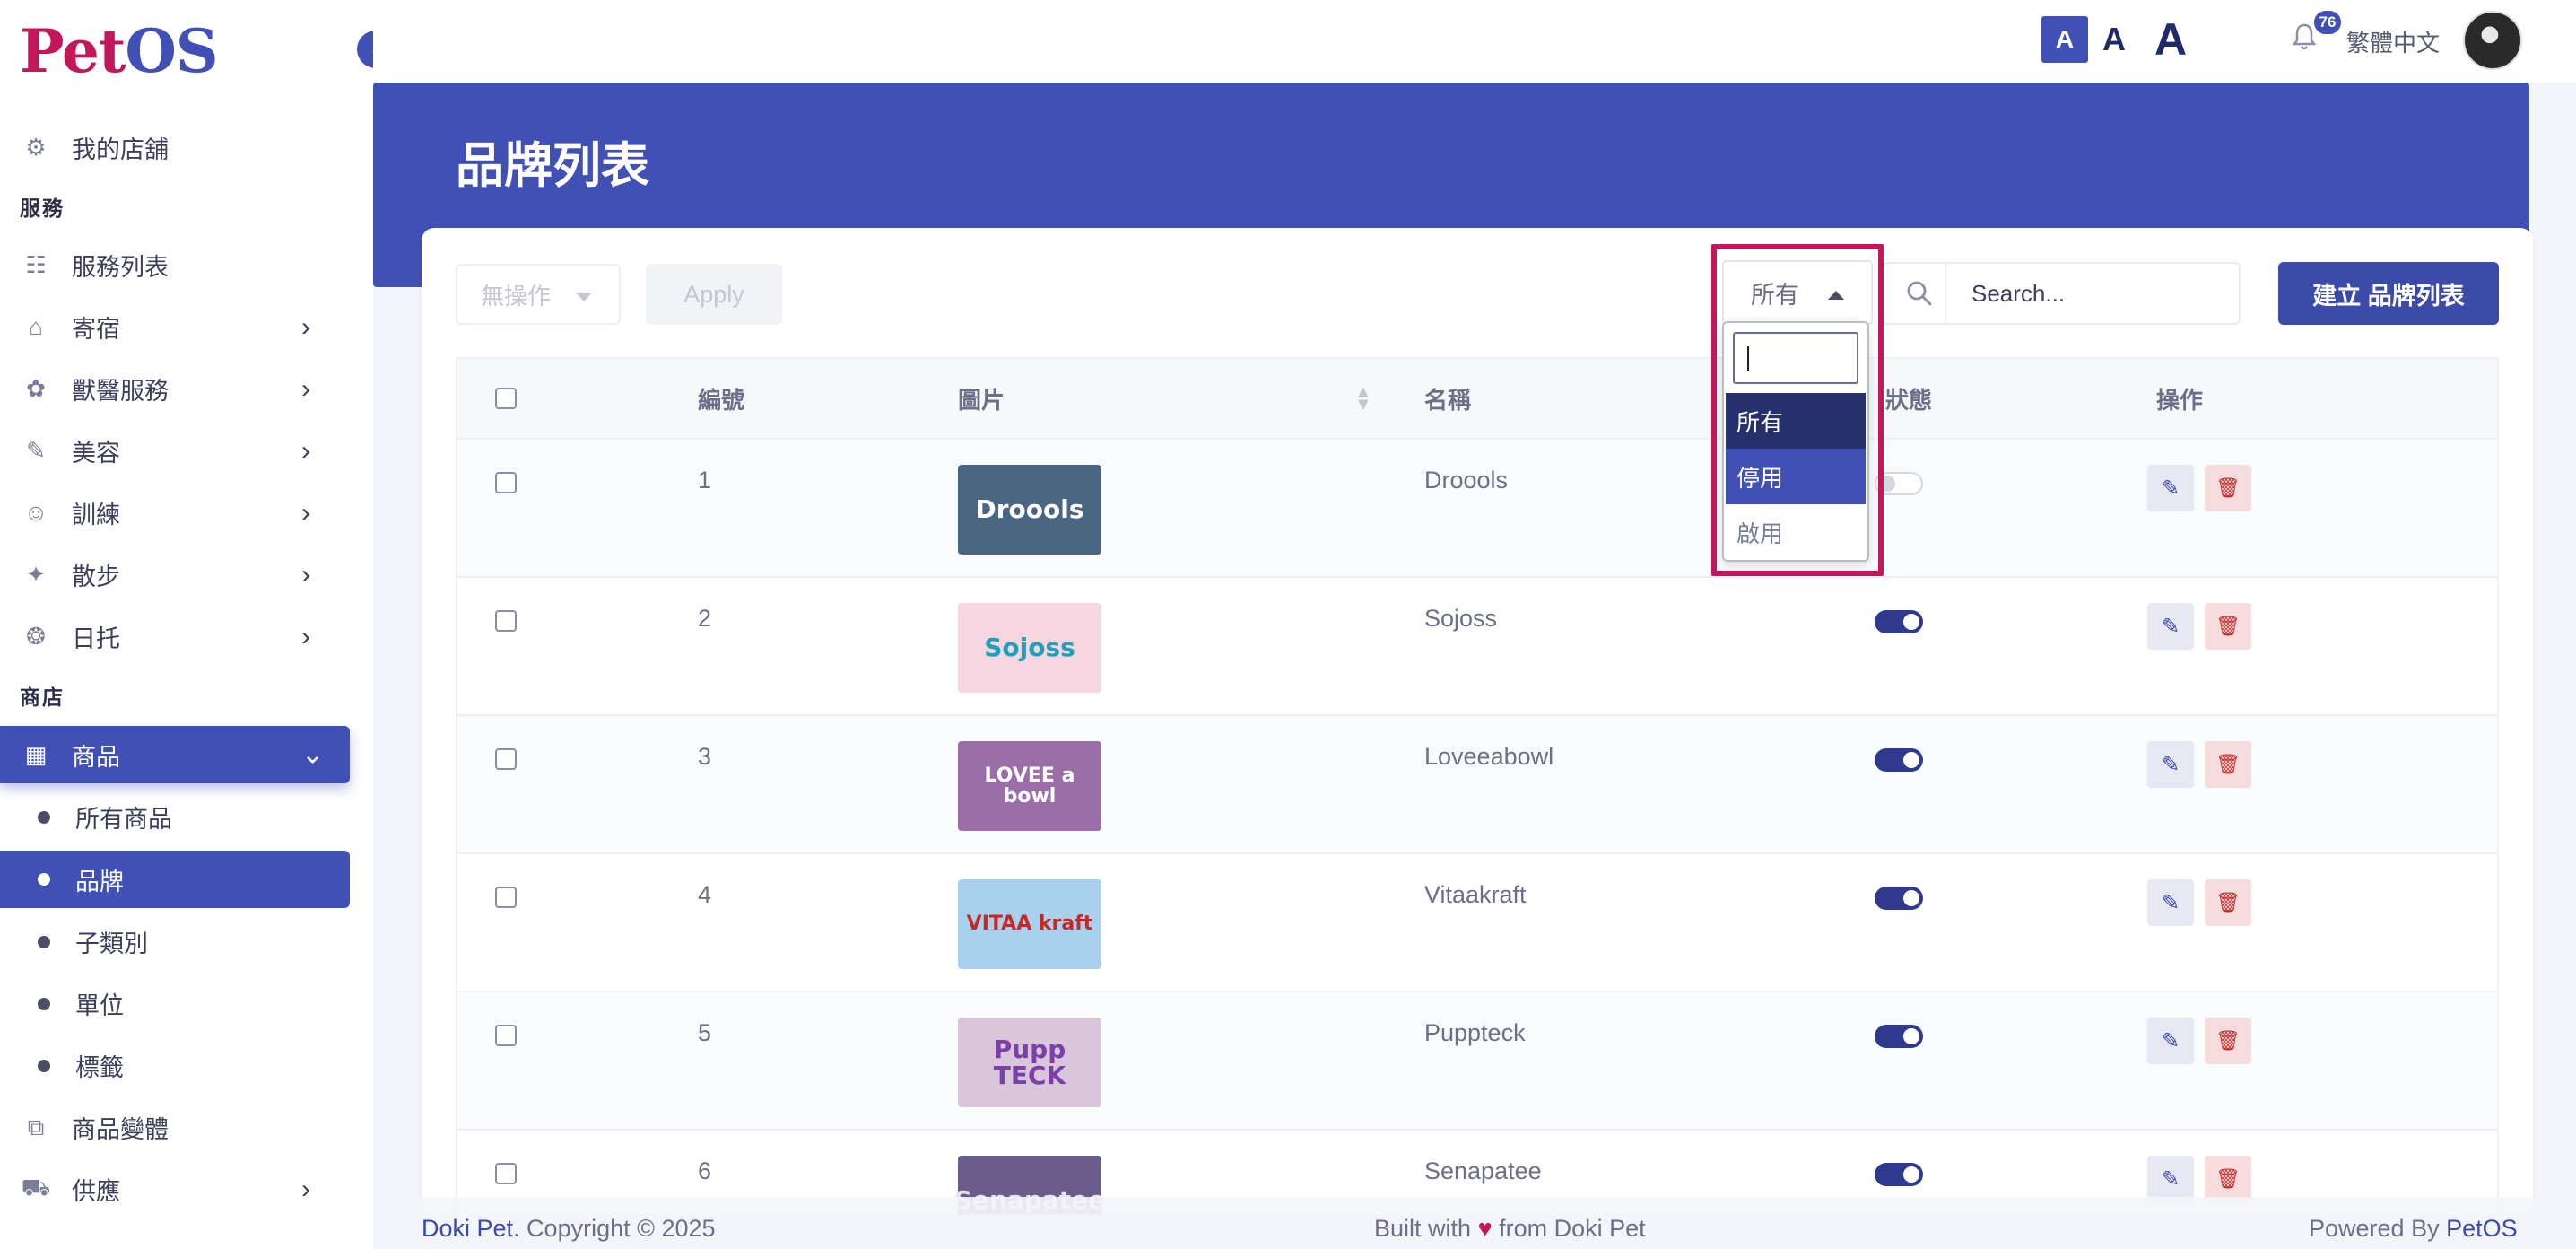 Image resolution: width=2576 pixels, height=1249 pixels. Describe the element at coordinates (1797, 292) in the screenshot. I see `status-filter-select: 所有` at that location.